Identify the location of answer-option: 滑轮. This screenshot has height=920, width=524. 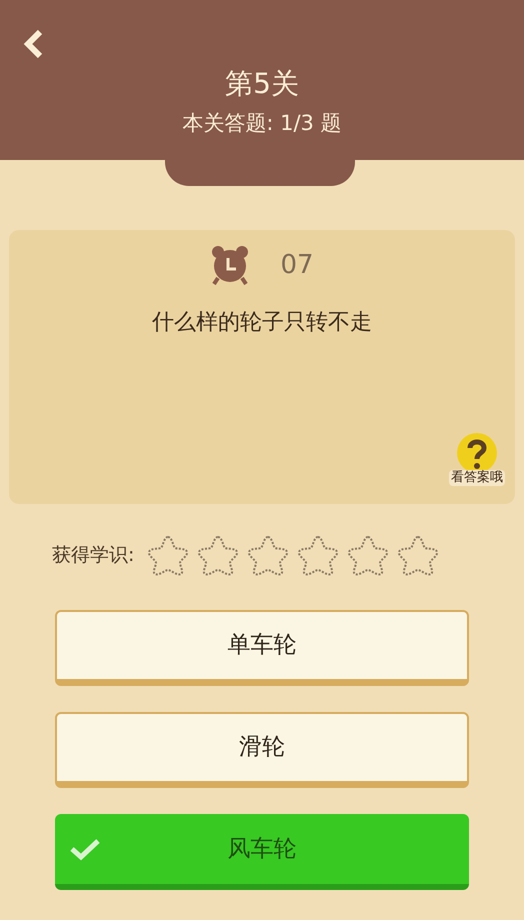
(262, 750).